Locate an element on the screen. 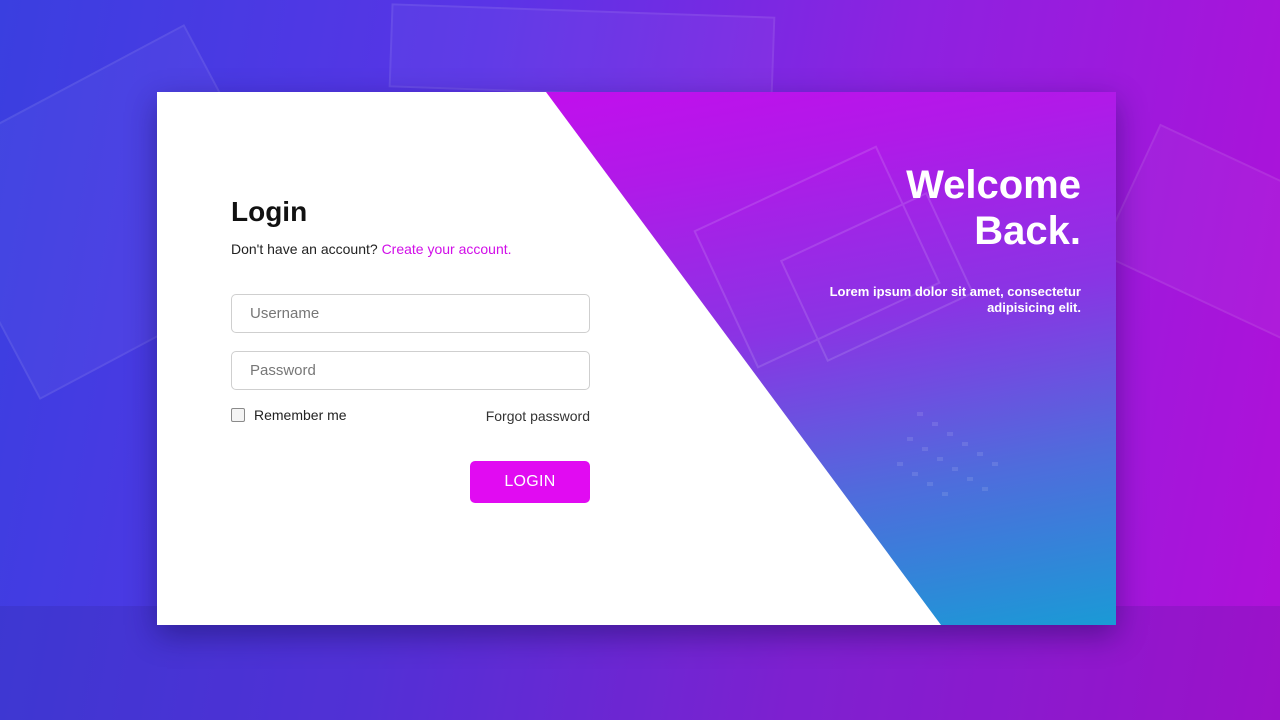  forgot-password-link: Forgot password is located at coordinates (538, 416).